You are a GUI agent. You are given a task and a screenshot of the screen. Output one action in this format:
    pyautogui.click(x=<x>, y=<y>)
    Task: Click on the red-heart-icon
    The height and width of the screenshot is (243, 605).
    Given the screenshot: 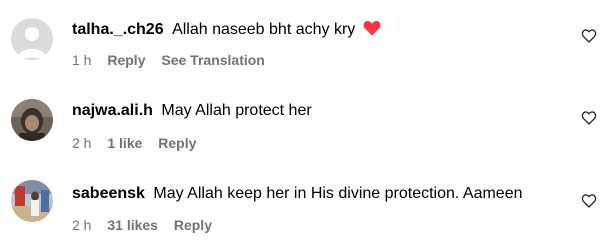 What is the action you would take?
    pyautogui.click(x=372, y=31)
    